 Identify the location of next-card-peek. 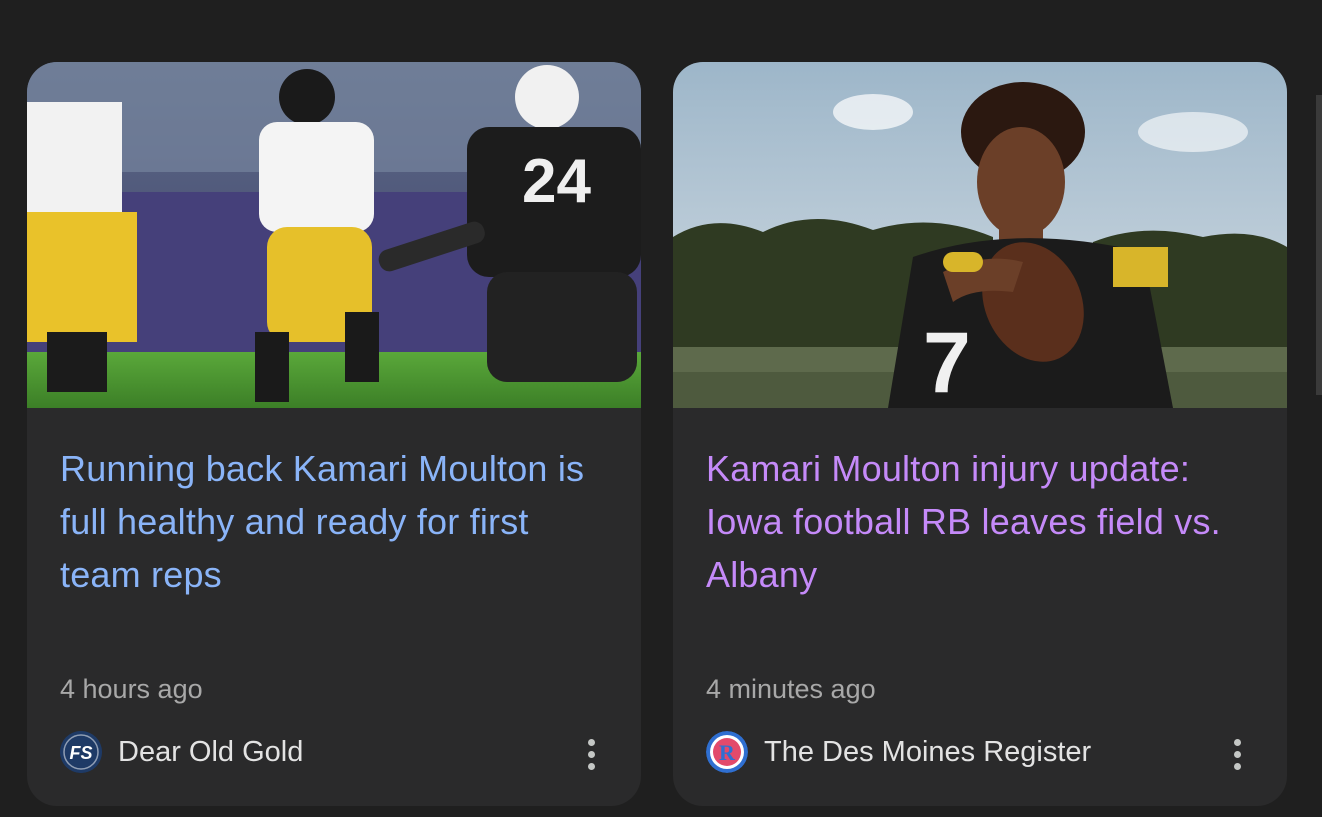
(1319, 245).